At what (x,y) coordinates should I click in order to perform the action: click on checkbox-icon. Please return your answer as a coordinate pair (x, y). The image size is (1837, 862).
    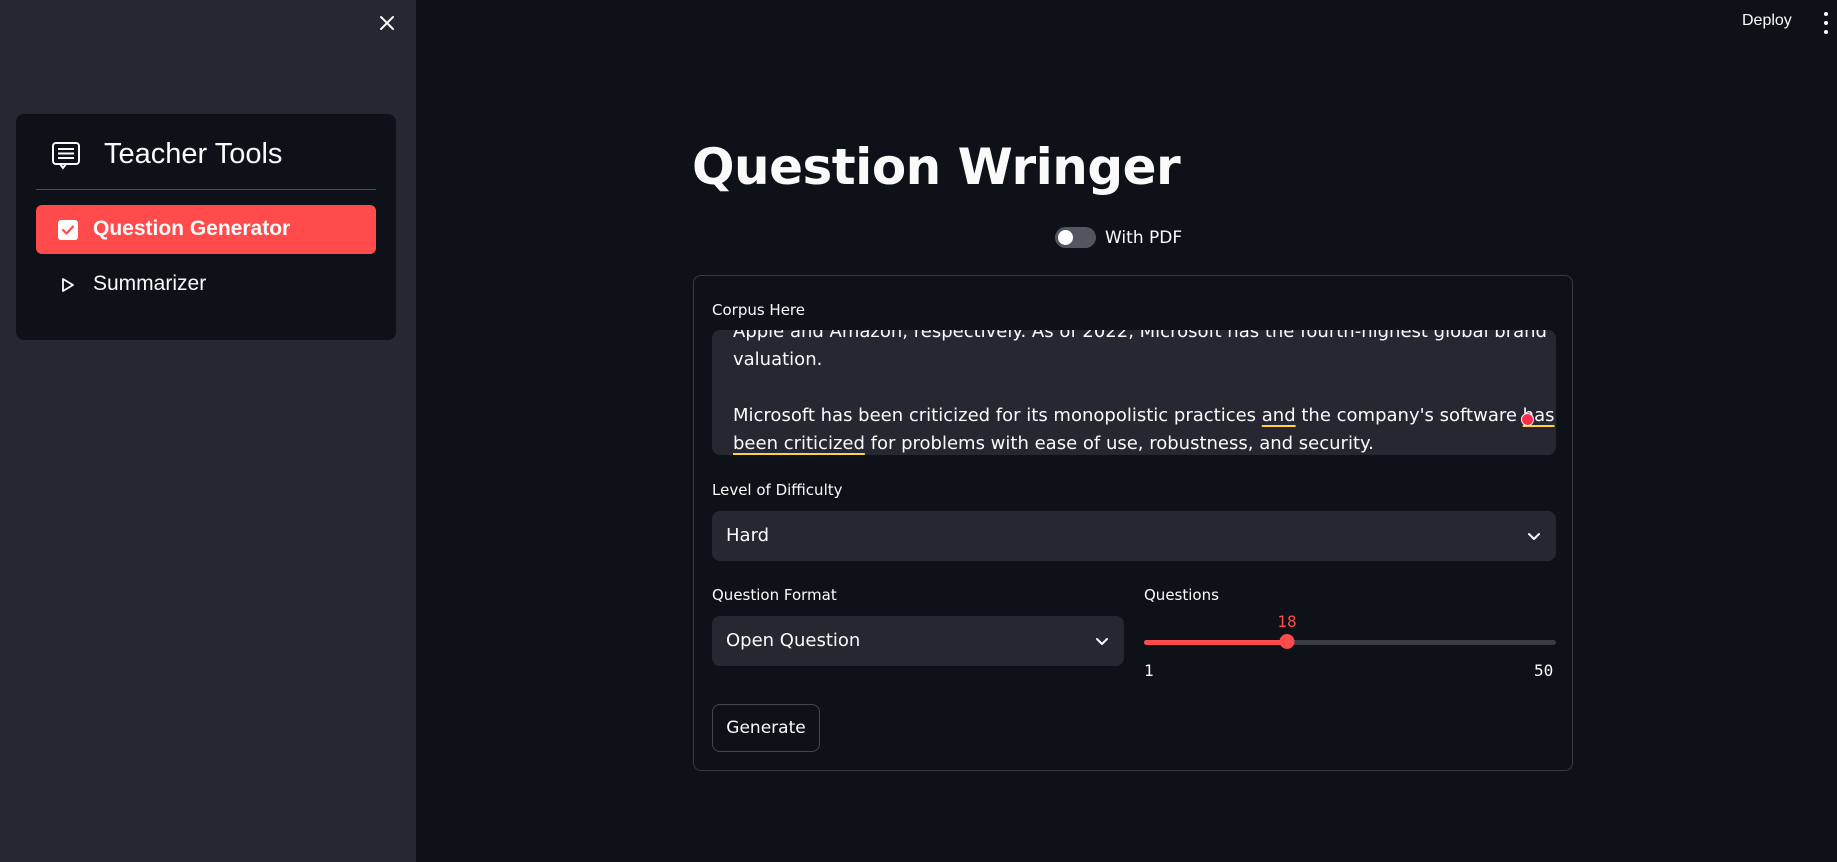
    Looking at the image, I should click on (68, 230).